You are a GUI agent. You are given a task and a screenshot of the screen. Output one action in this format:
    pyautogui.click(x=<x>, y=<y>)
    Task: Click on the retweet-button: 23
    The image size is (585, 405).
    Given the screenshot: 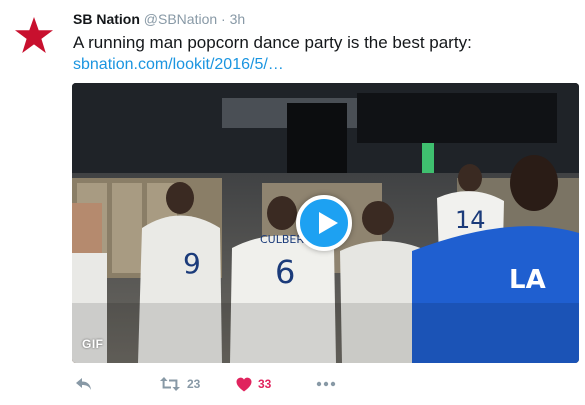 What is the action you would take?
    pyautogui.click(x=179, y=384)
    